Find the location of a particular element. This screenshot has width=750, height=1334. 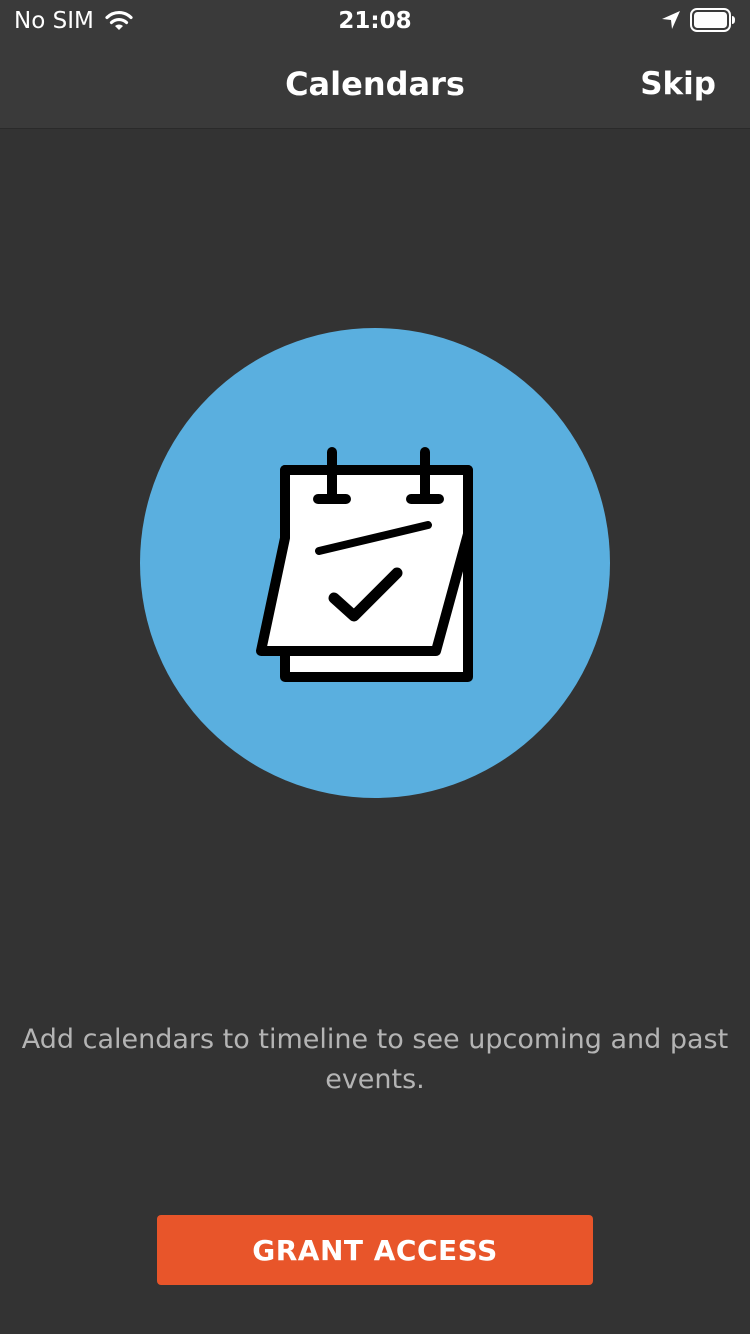

page-title: Calendars is located at coordinates (375, 84).